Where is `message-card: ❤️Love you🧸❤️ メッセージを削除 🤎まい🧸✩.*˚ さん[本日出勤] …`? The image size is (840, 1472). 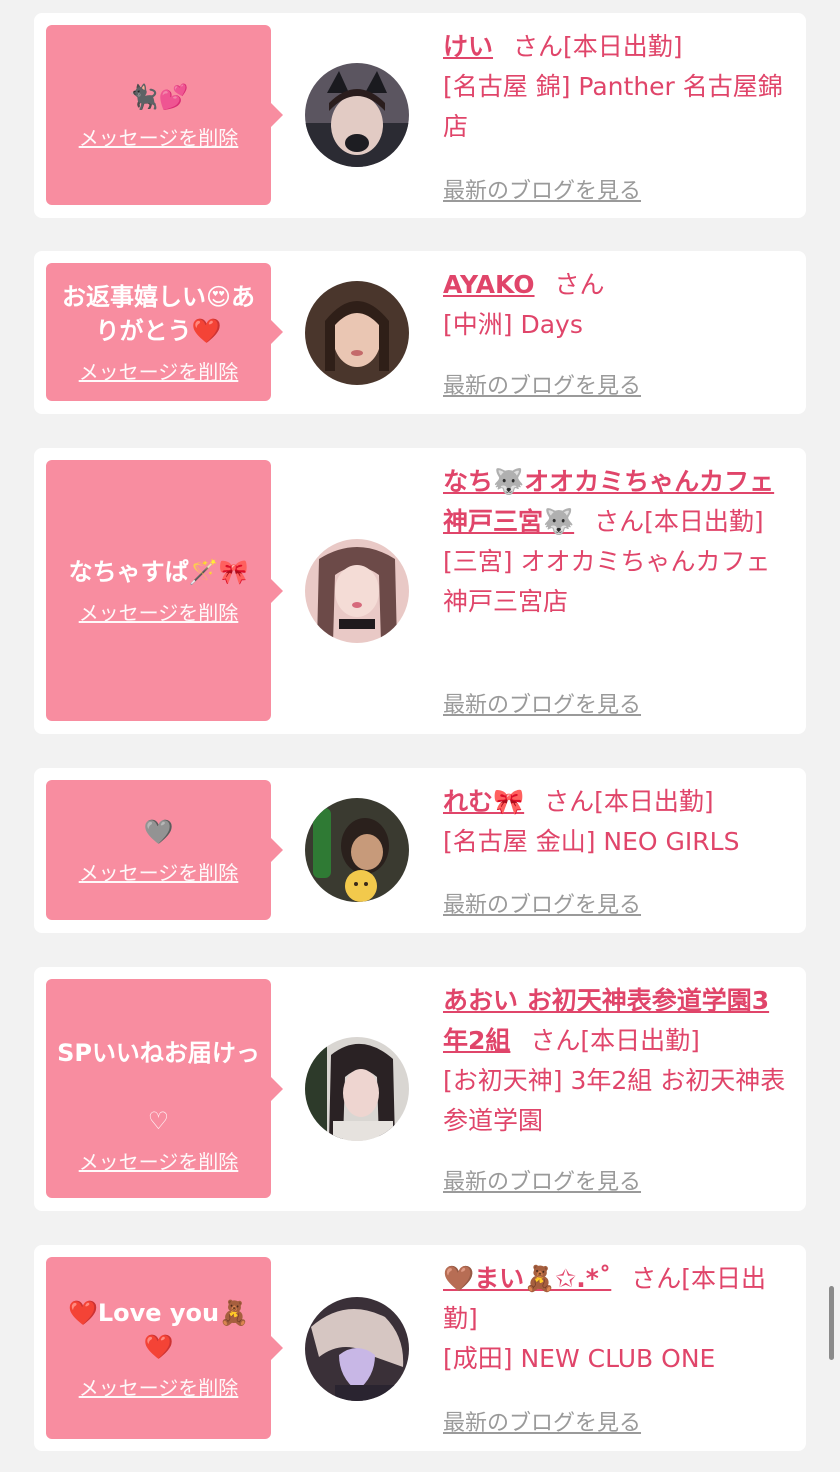
message-card: ❤️Love you🧸❤️ メッセージを削除 🤎まい🧸✩.*˚ さん[本日出勤] … is located at coordinates (420, 1348).